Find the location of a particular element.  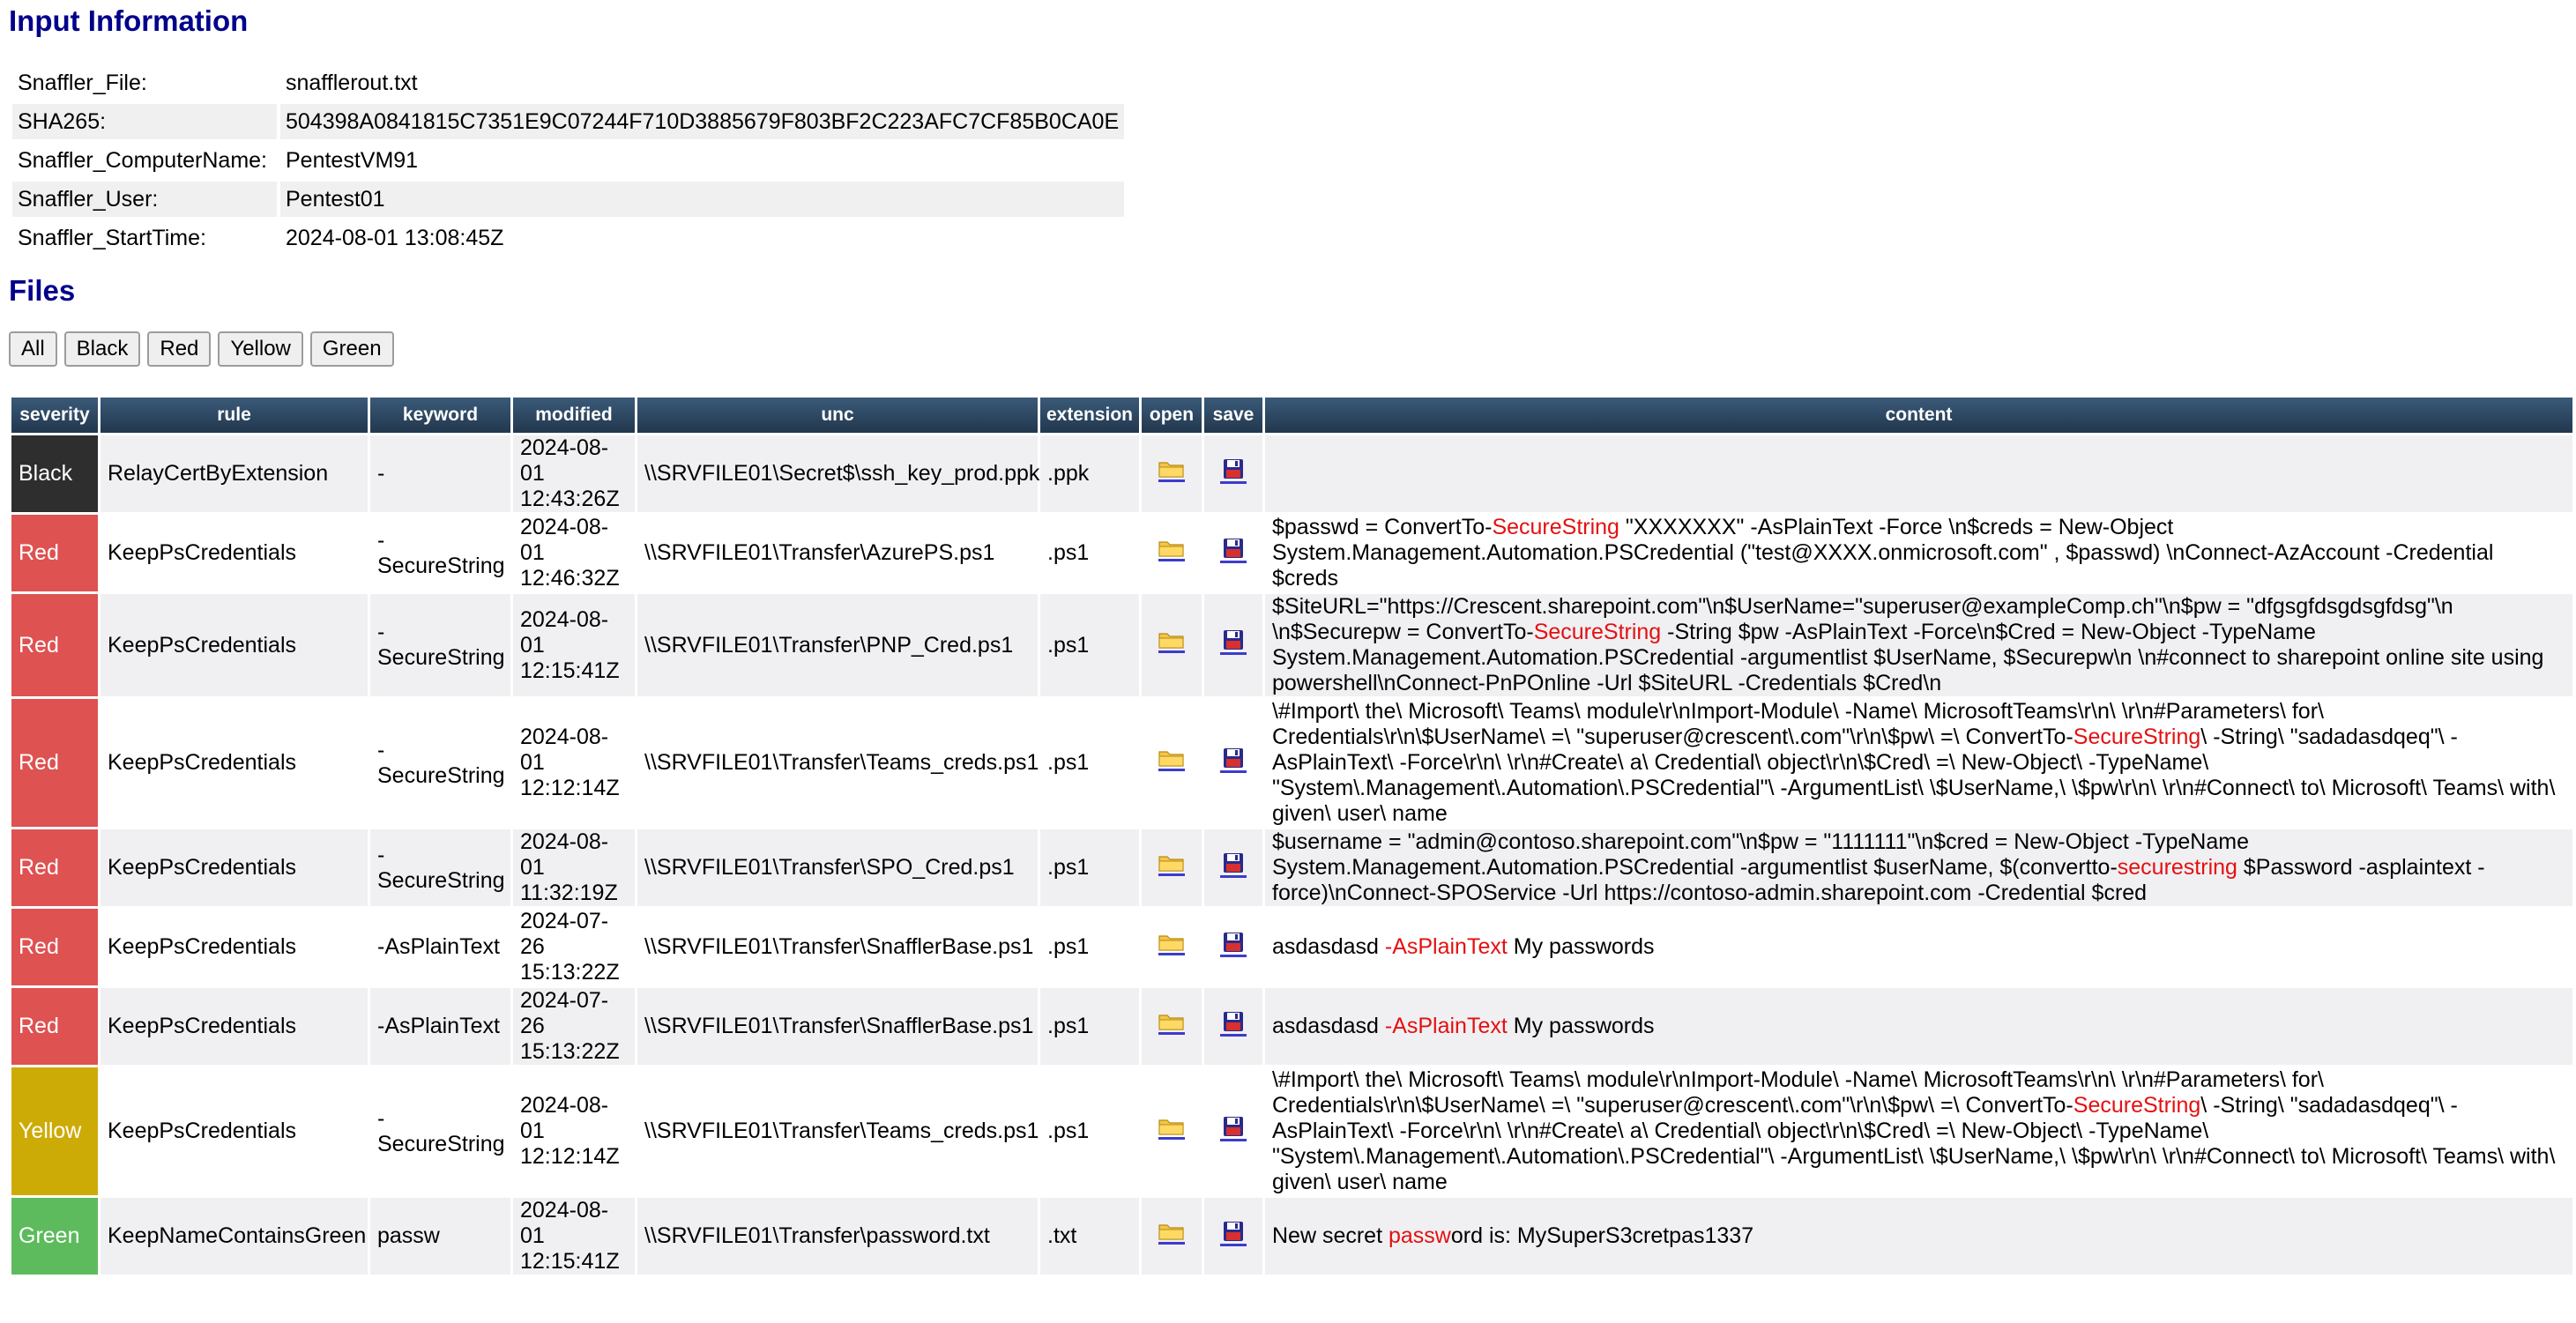

unc-cell: \\SRVFILE01\Transfer\password.txt is located at coordinates (838, 1236).